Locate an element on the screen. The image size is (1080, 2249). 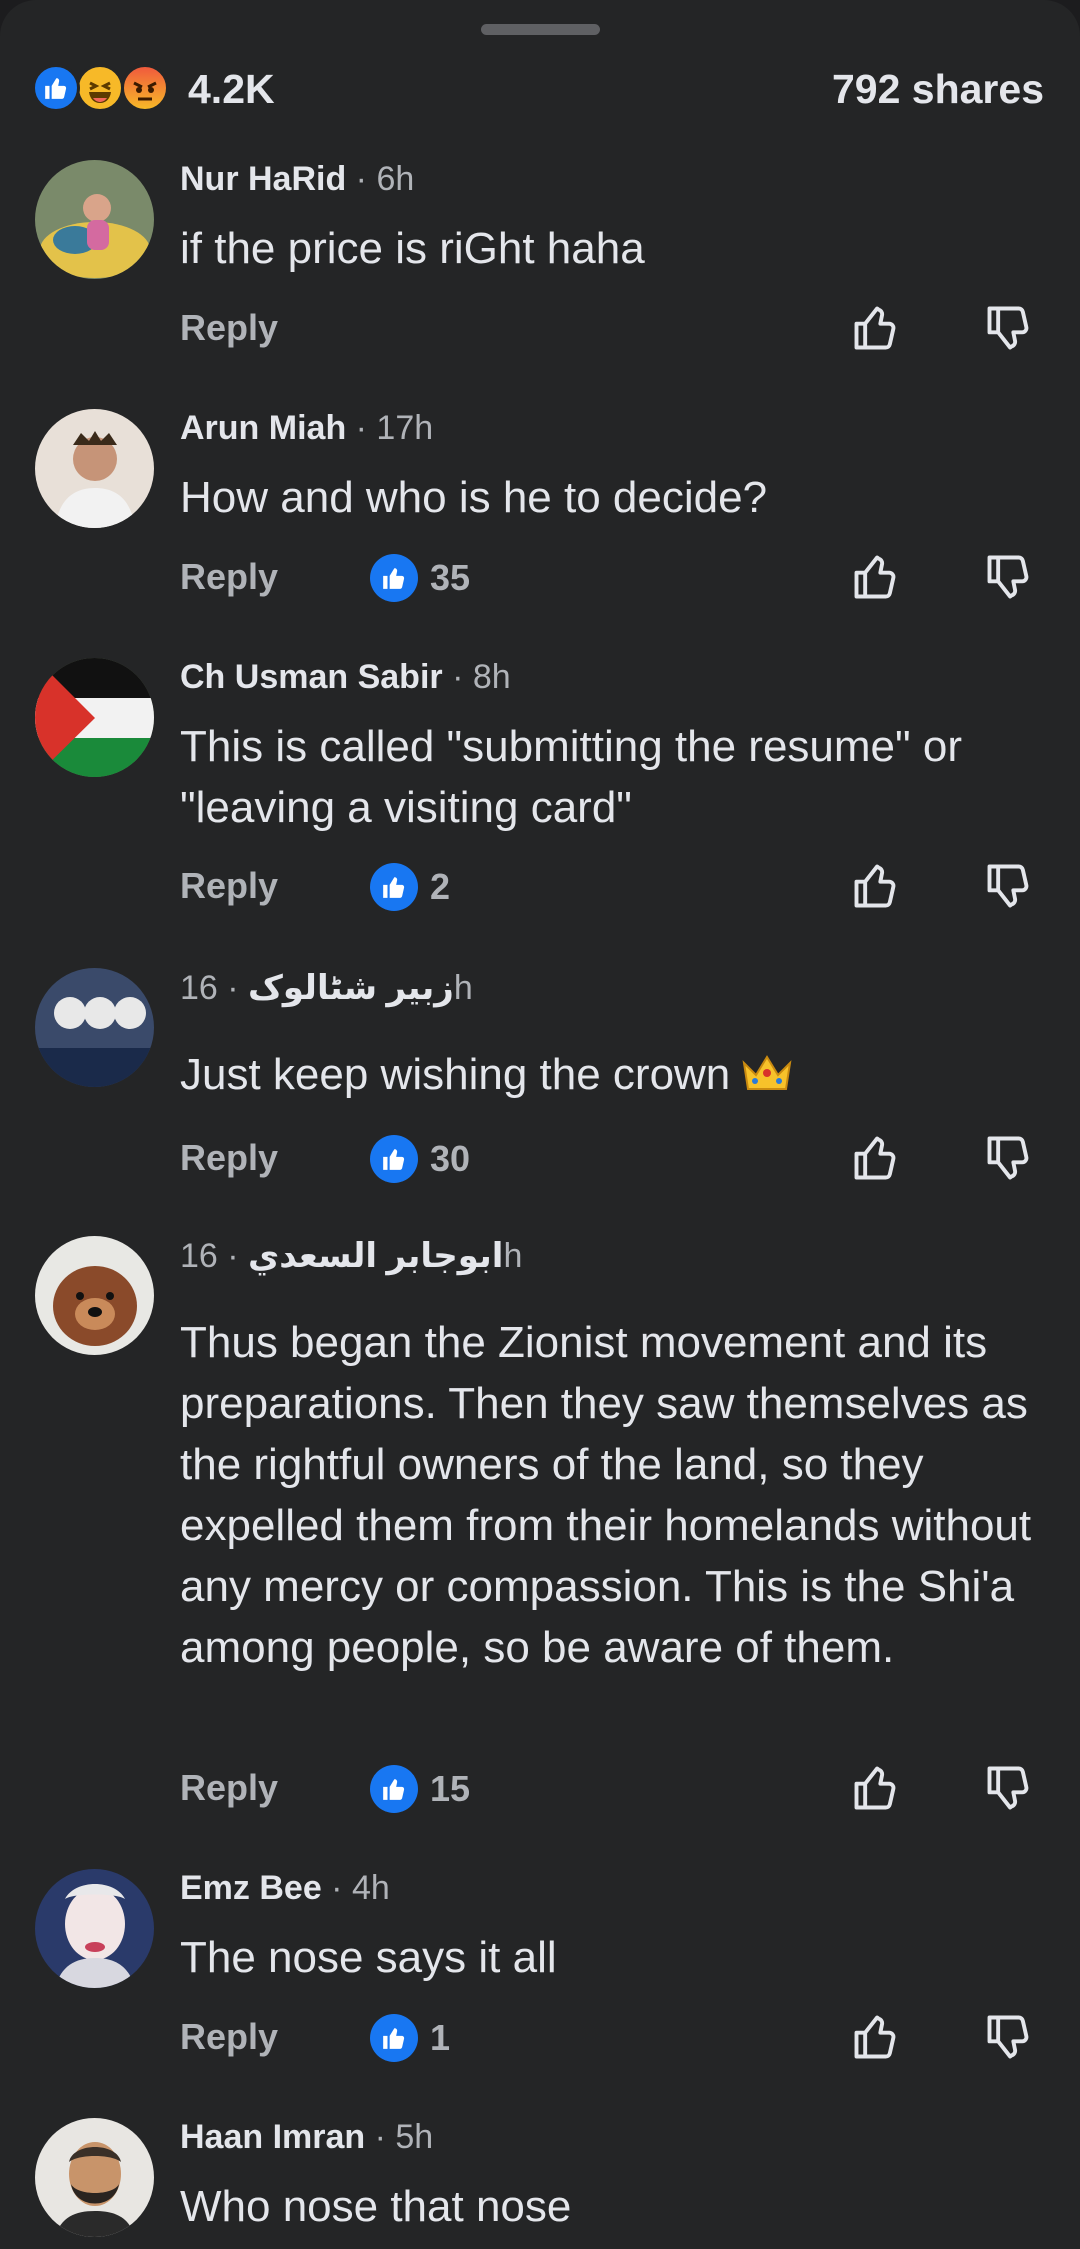
comment-meta: ابوجابر السعدي · 16h is located at coordinates (351, 1256).